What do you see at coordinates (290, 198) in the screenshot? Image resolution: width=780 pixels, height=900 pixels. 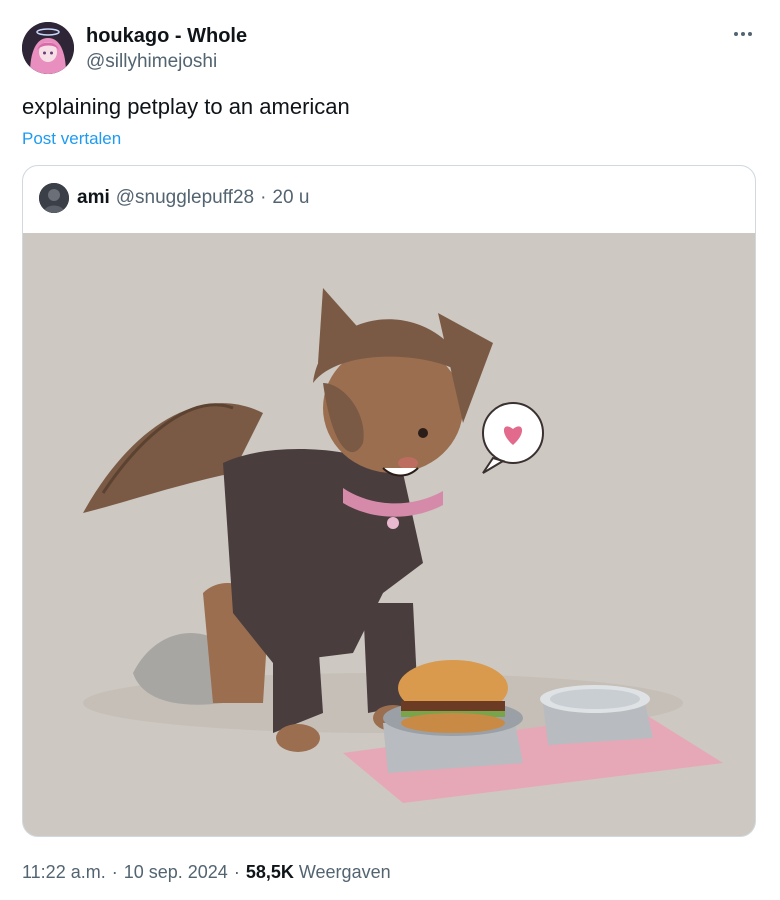 I see `quote-timestamp: 20 u` at bounding box center [290, 198].